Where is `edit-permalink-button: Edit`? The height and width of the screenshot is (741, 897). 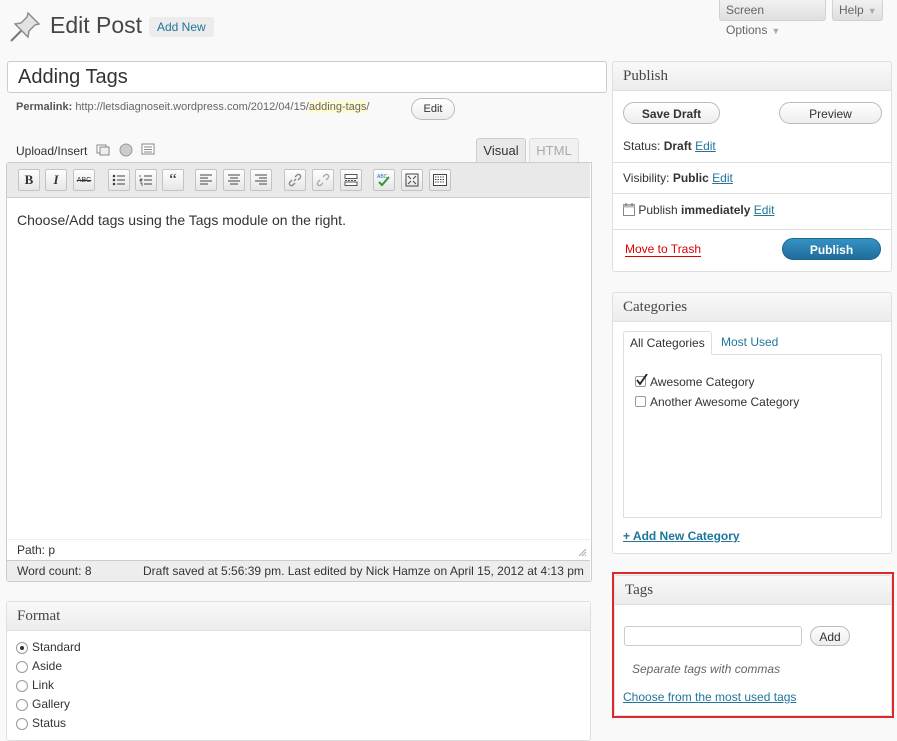 edit-permalink-button: Edit is located at coordinates (433, 109).